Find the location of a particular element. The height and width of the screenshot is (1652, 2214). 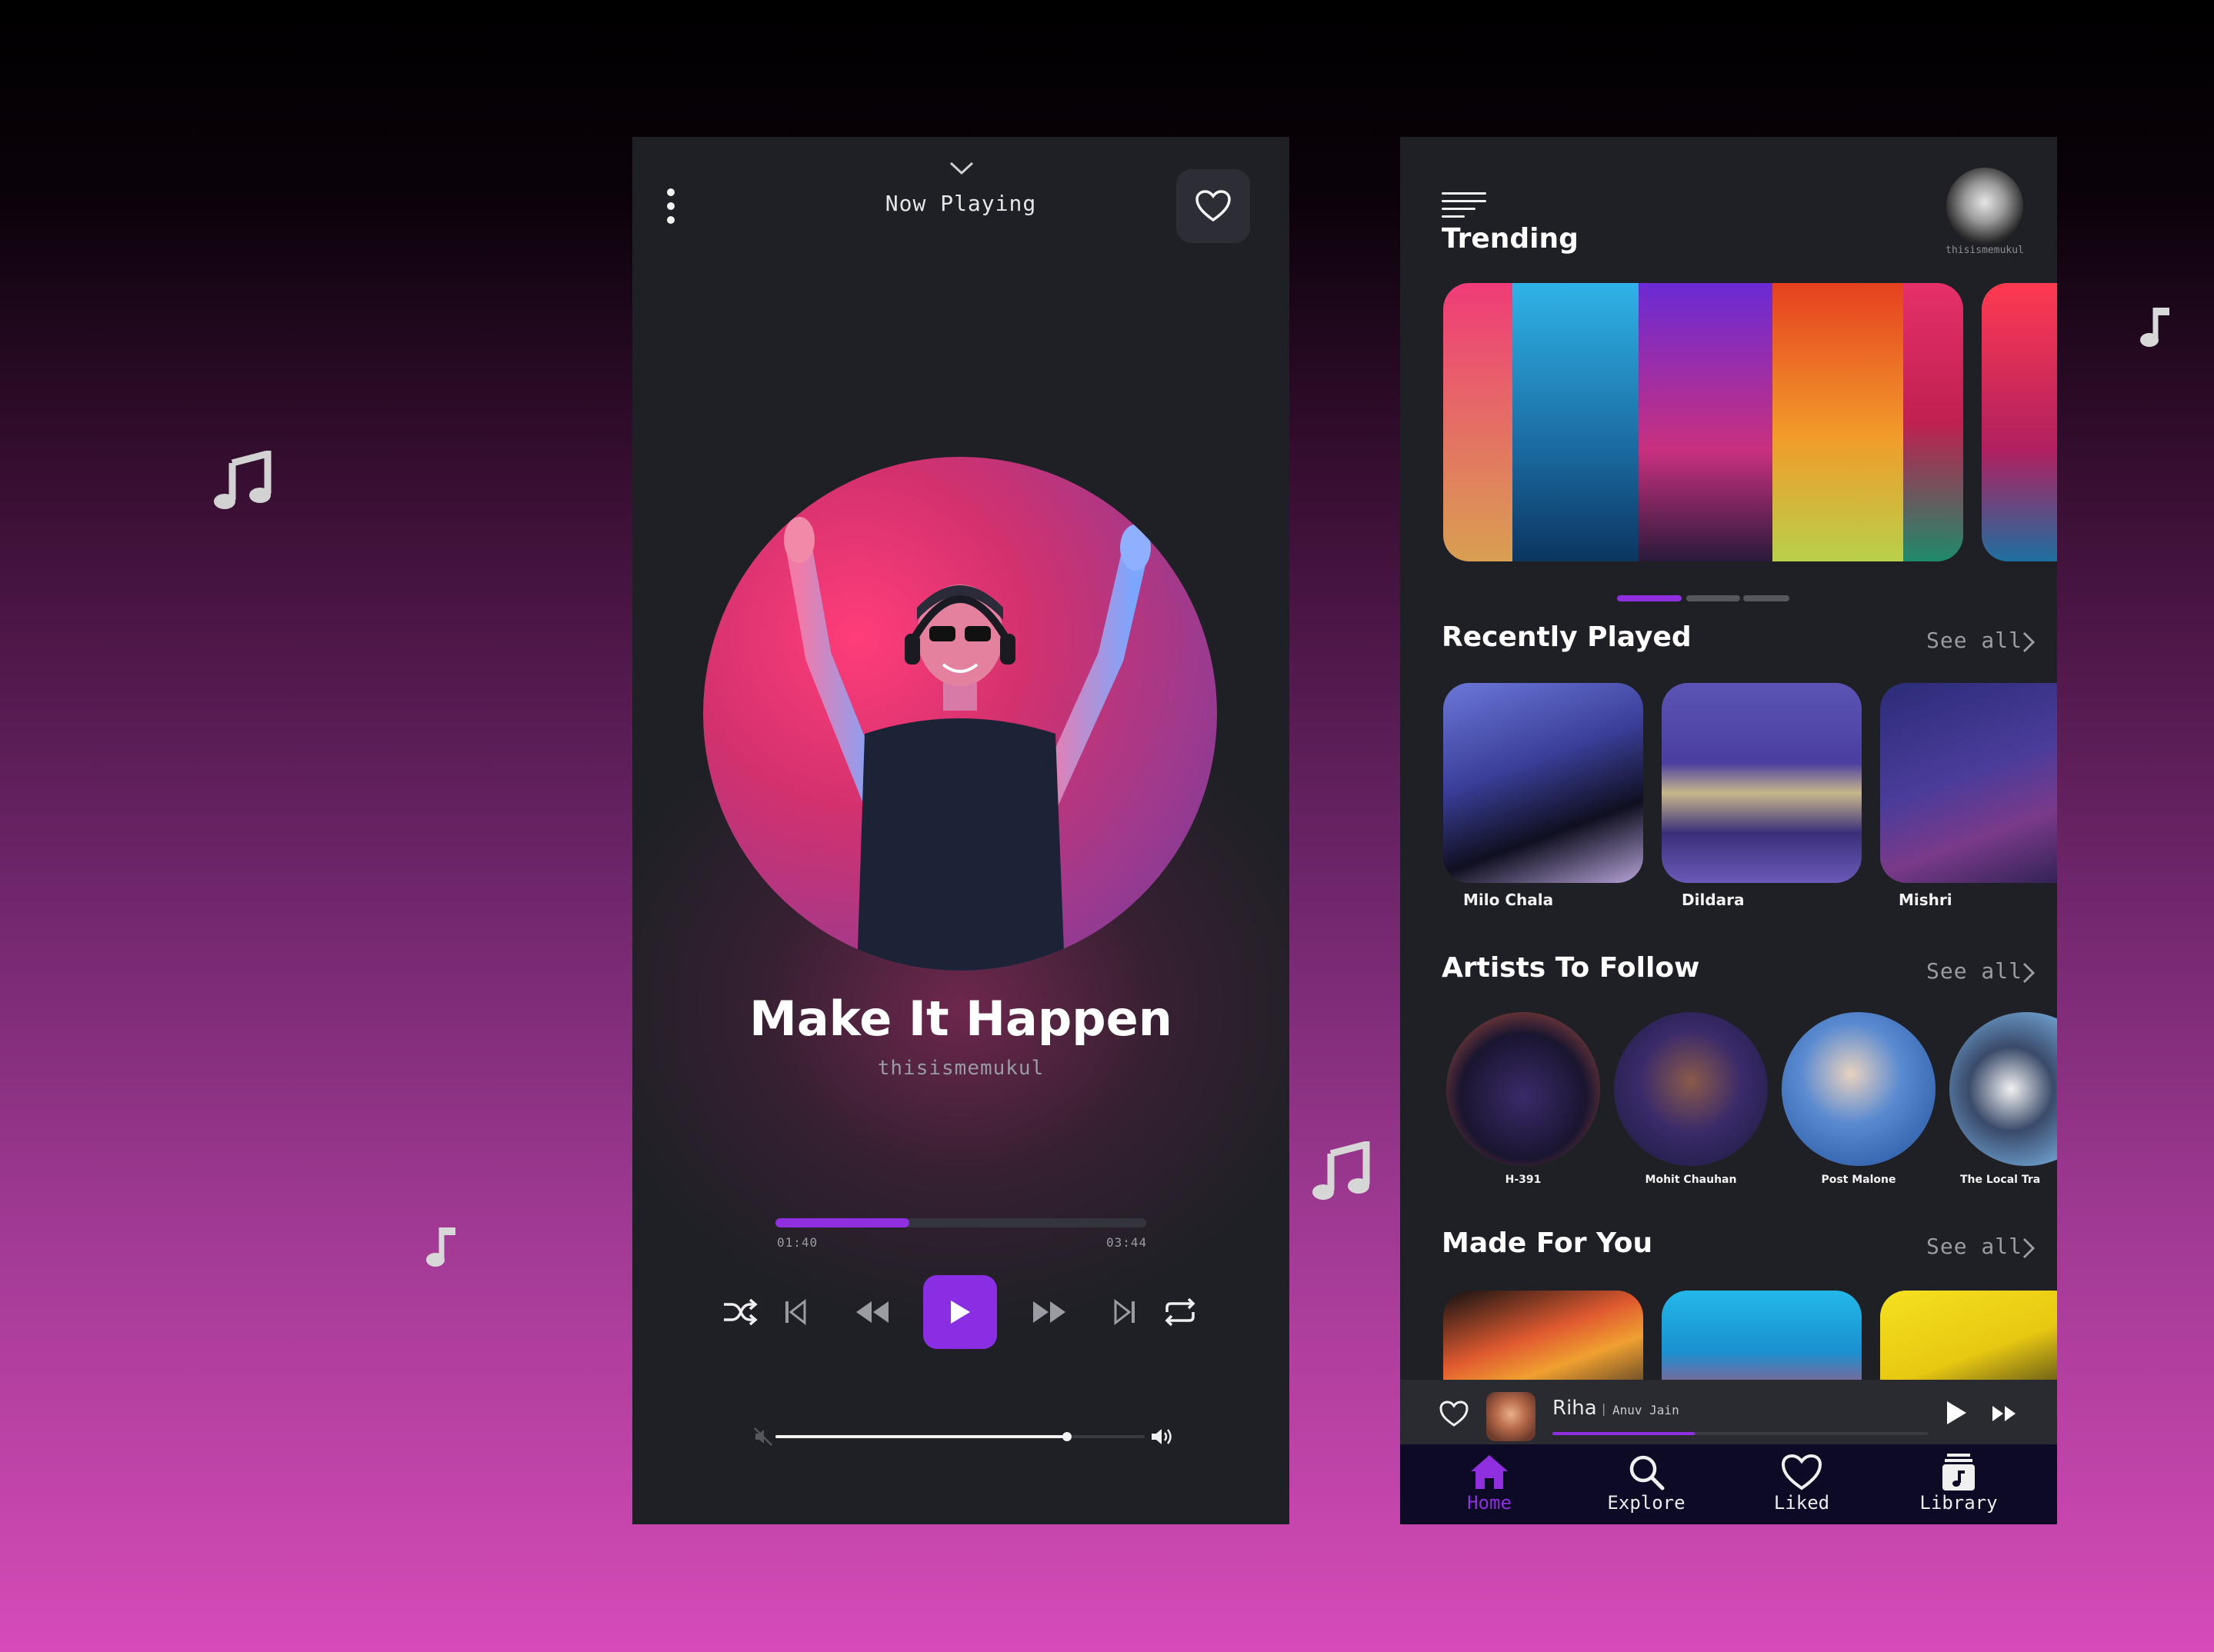

home-icon is located at coordinates (1489, 1472).